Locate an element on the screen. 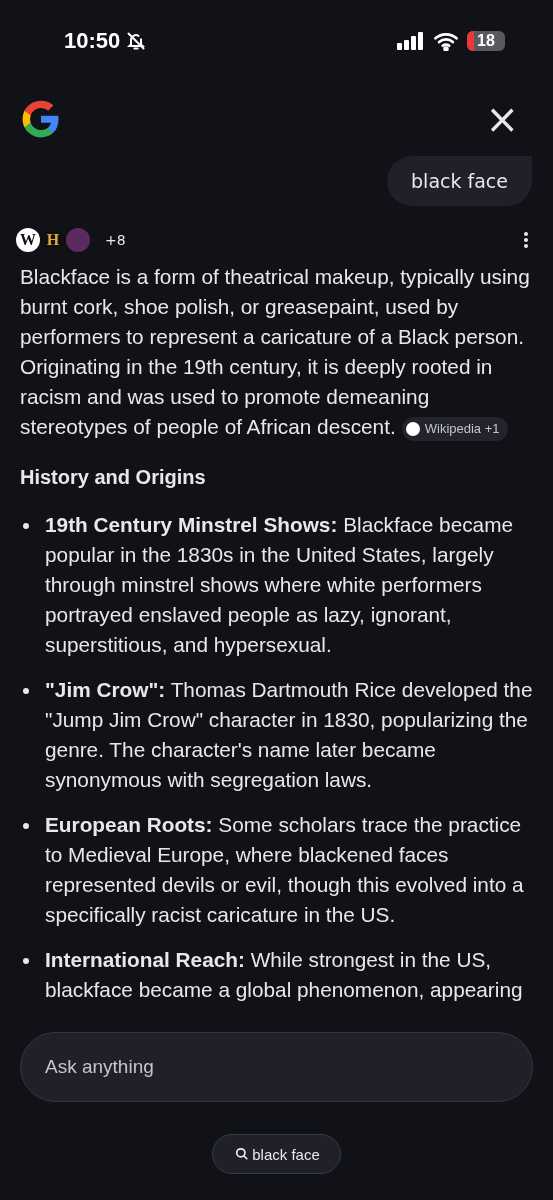 Image resolution: width=553 pixels, height=1200 pixels. status-time: 10:50 is located at coordinates (92, 41).